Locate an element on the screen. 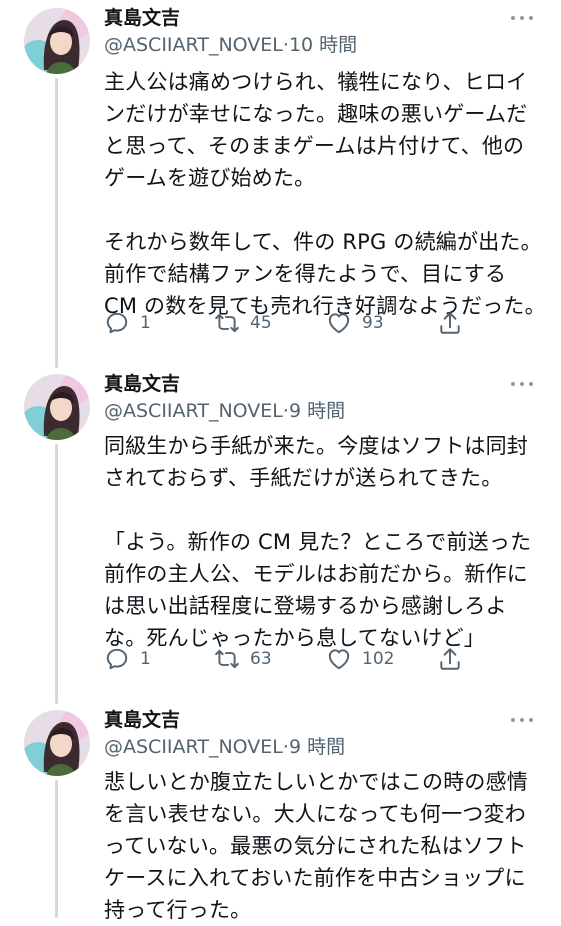 This screenshot has width=561, height=926. tweet-line: 前作で結構ファンを得たようで、目にする is located at coordinates (305, 274).